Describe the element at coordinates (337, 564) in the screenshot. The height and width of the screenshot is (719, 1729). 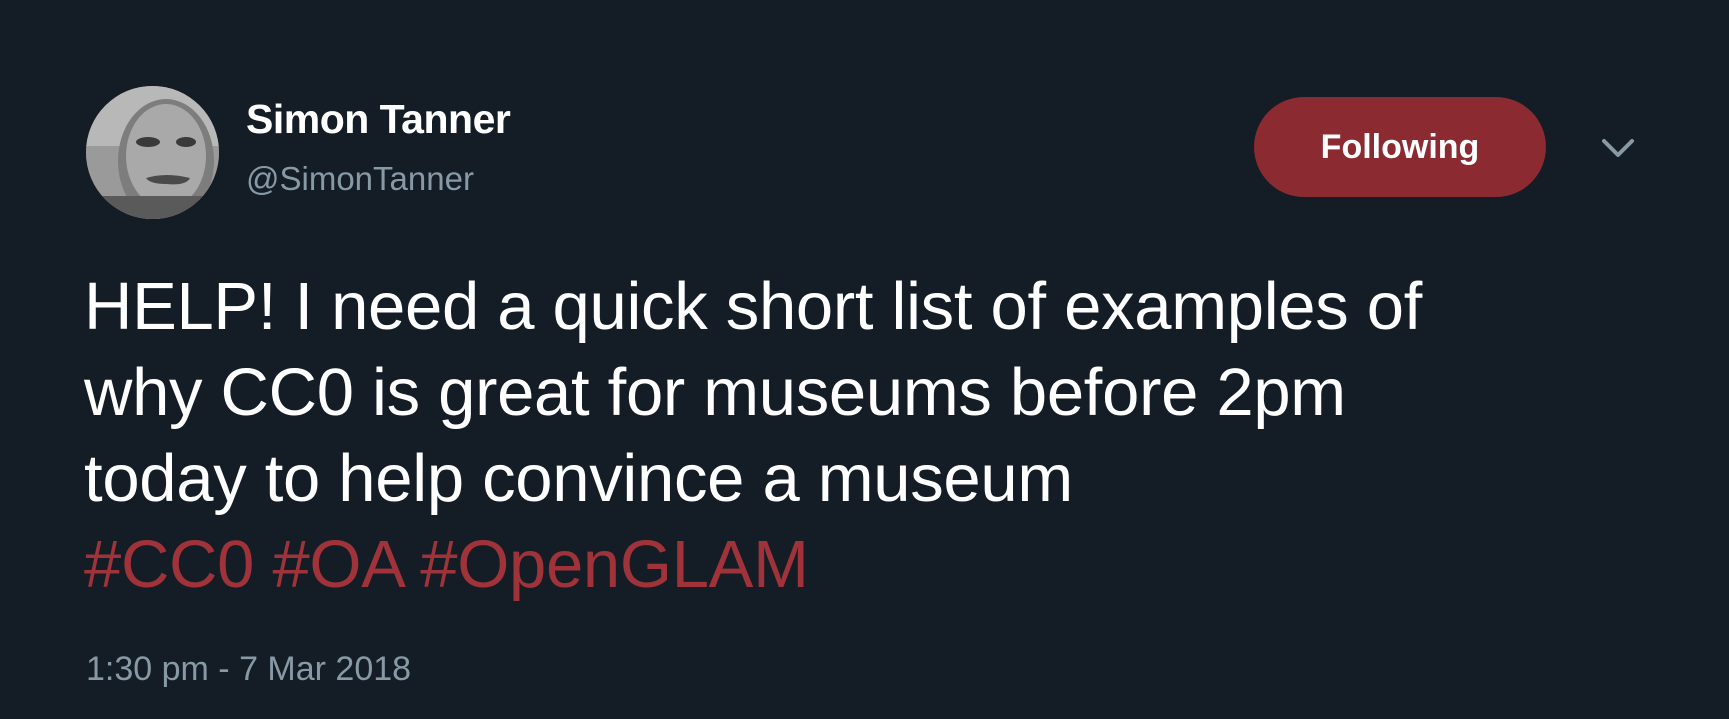
I see `hashtag-oa: #OA` at that location.